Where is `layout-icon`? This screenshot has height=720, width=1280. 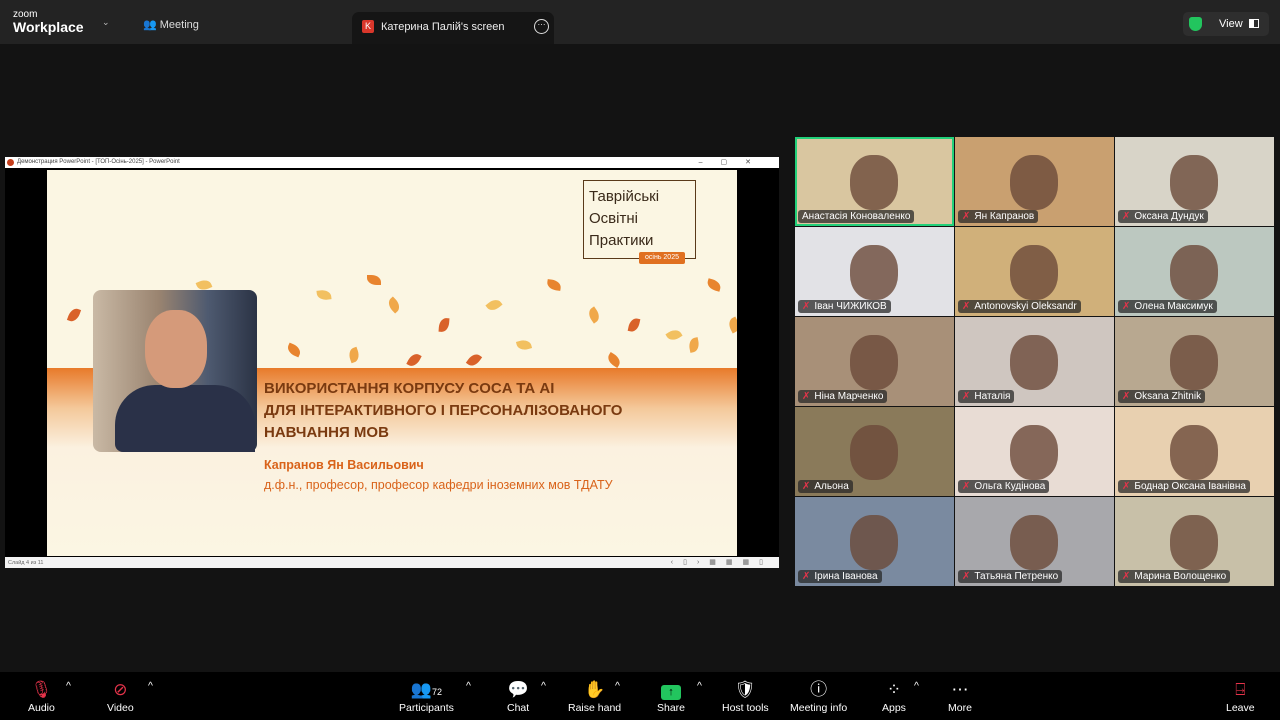 layout-icon is located at coordinates (1254, 23).